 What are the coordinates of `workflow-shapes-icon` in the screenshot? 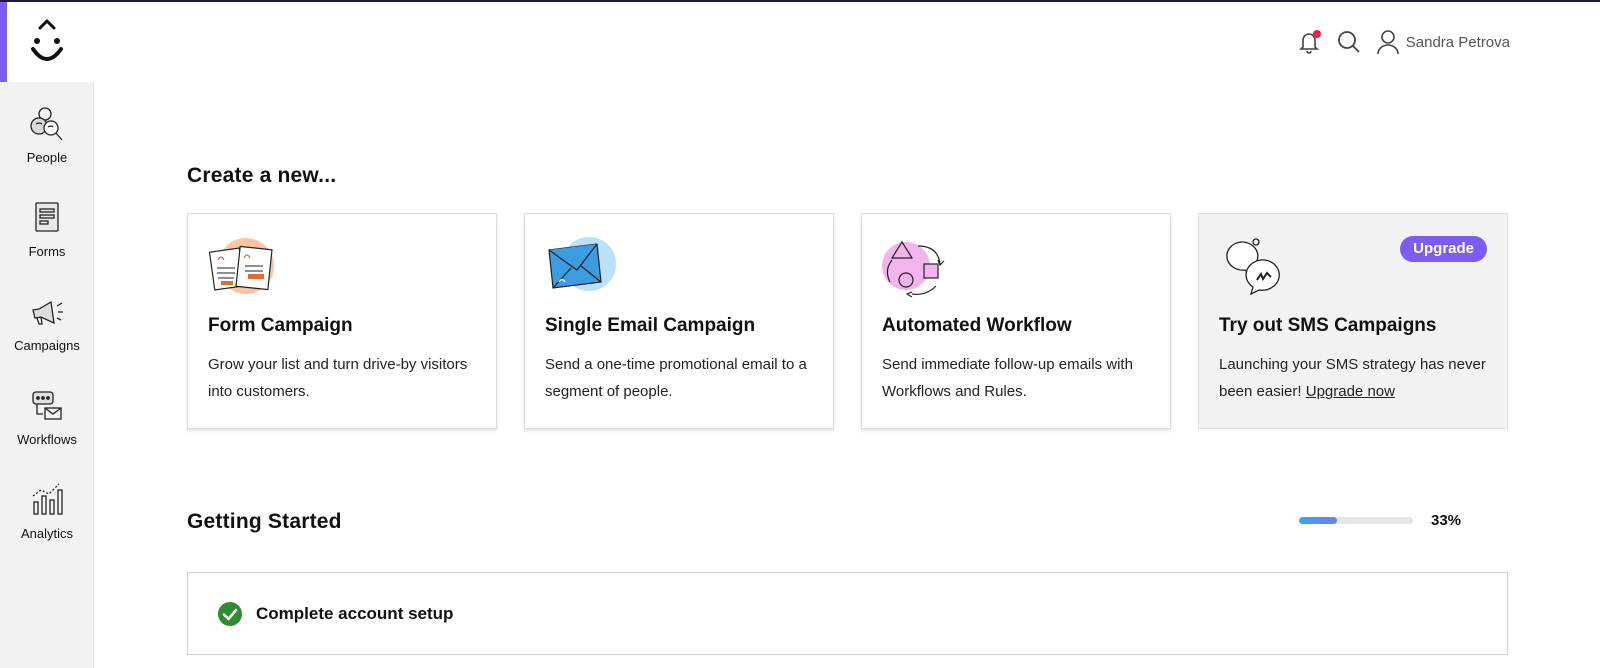 It's located at (913, 269).